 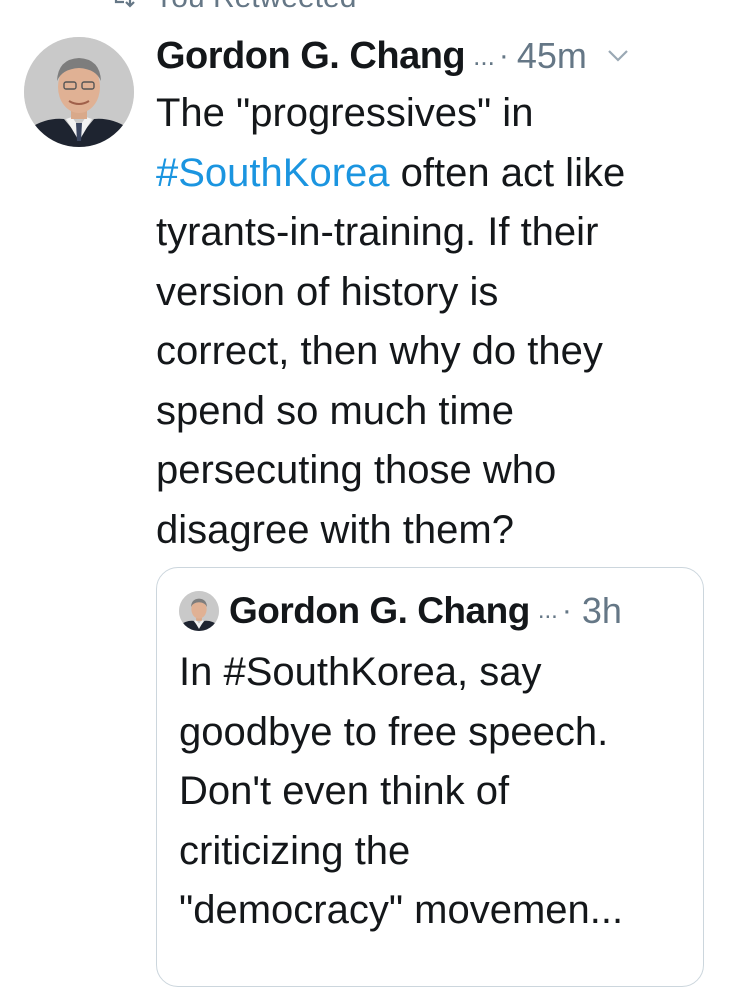 I want to click on tweet-text-line: spend so much time, so click(x=335, y=410).